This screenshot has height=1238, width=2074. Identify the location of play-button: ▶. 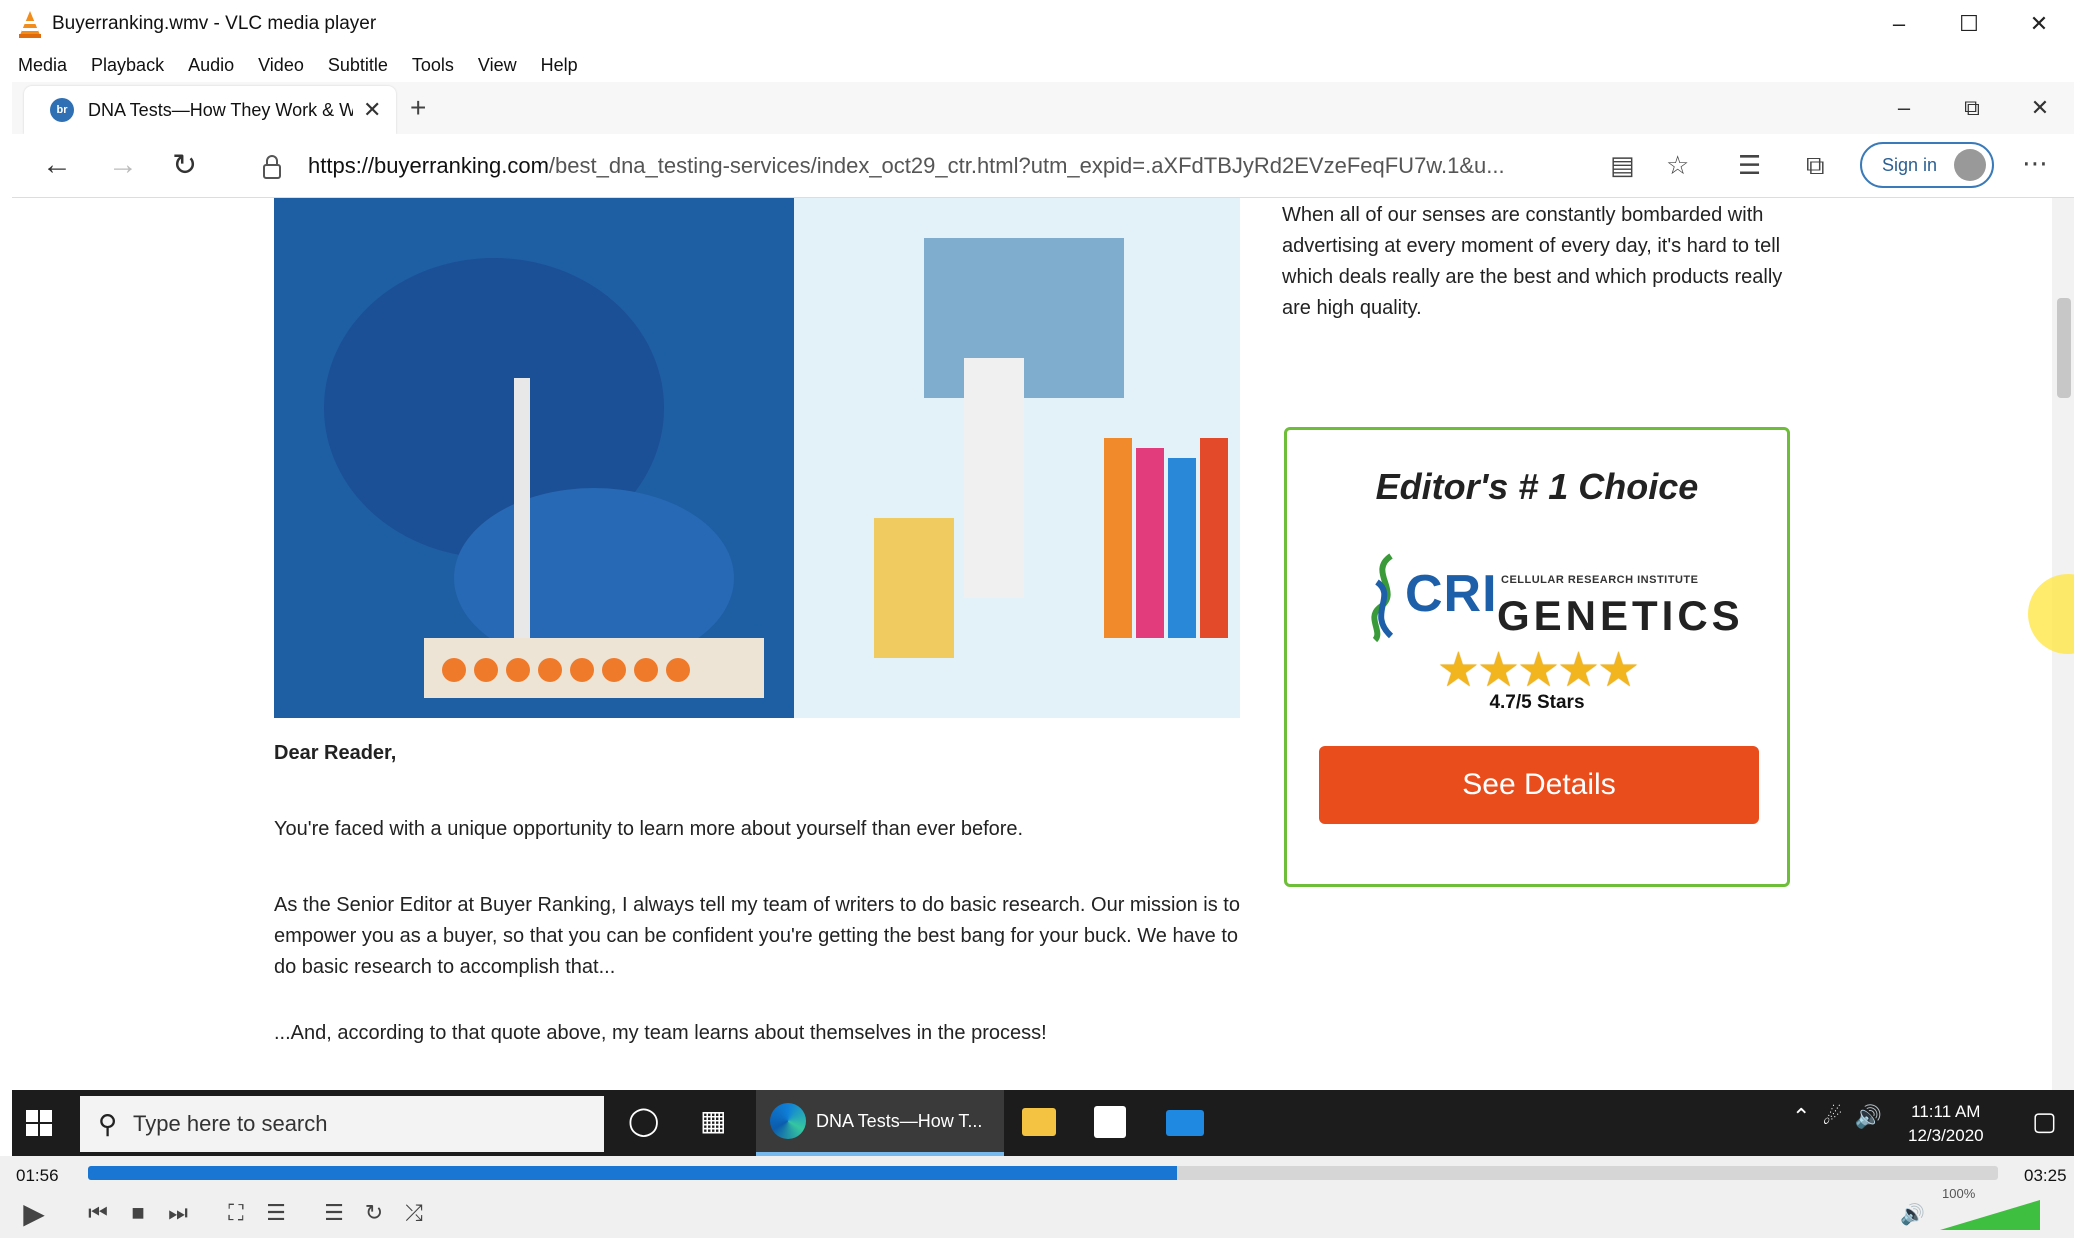
(34, 1213).